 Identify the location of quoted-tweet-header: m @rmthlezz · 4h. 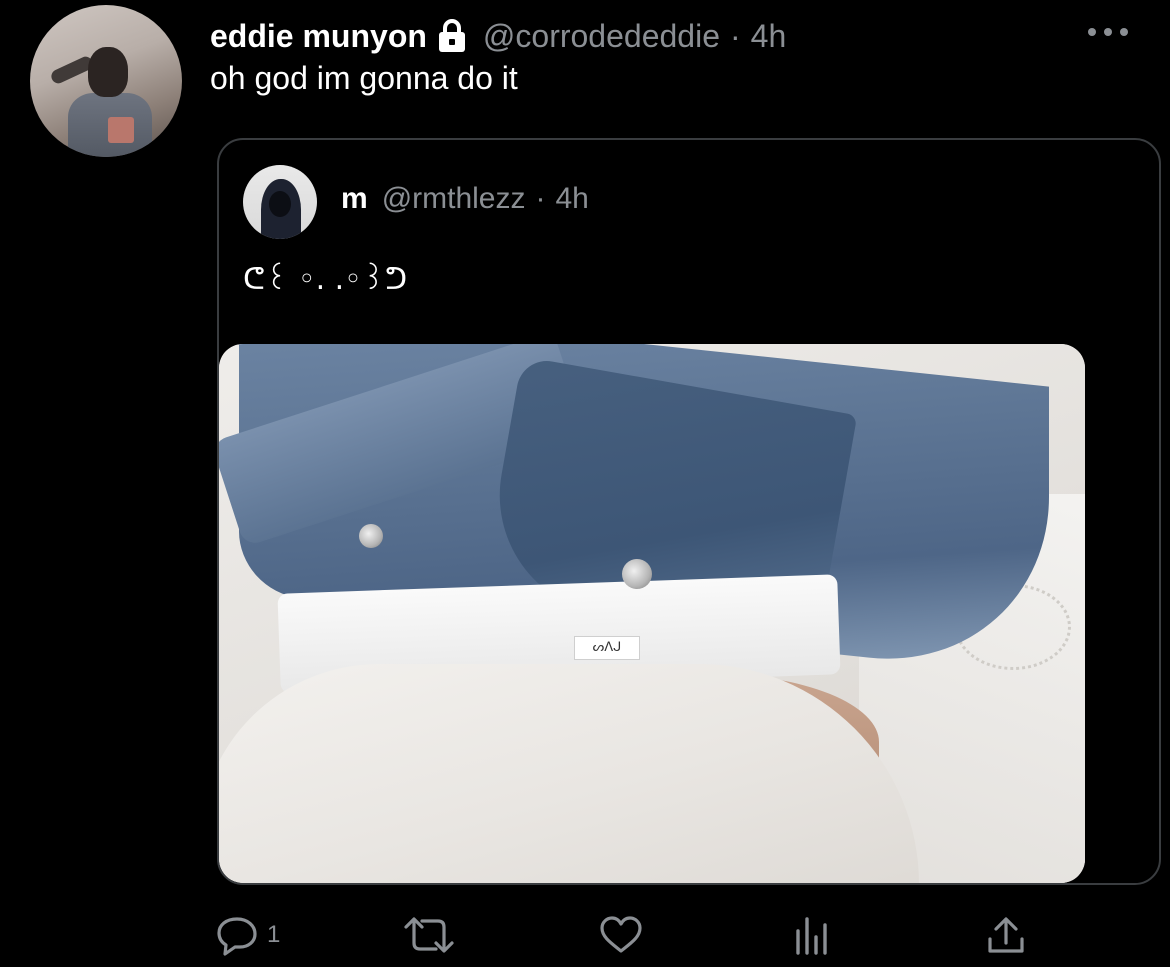
(465, 199).